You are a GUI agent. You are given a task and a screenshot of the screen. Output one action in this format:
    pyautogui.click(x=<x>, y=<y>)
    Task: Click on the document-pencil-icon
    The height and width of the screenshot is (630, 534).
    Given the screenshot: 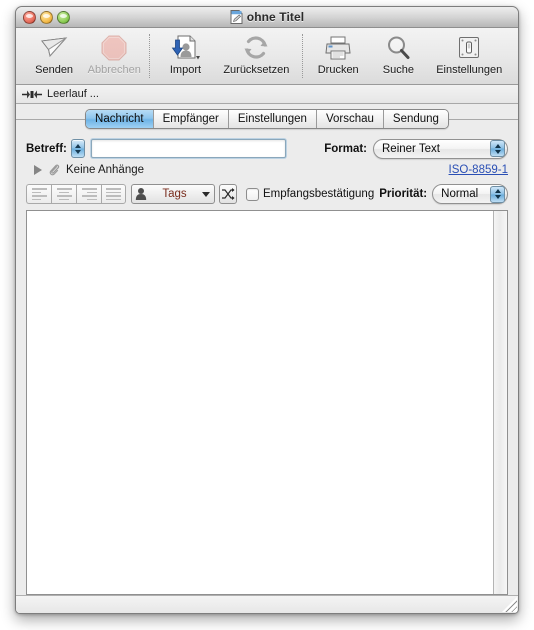 What is the action you would take?
    pyautogui.click(x=236, y=17)
    